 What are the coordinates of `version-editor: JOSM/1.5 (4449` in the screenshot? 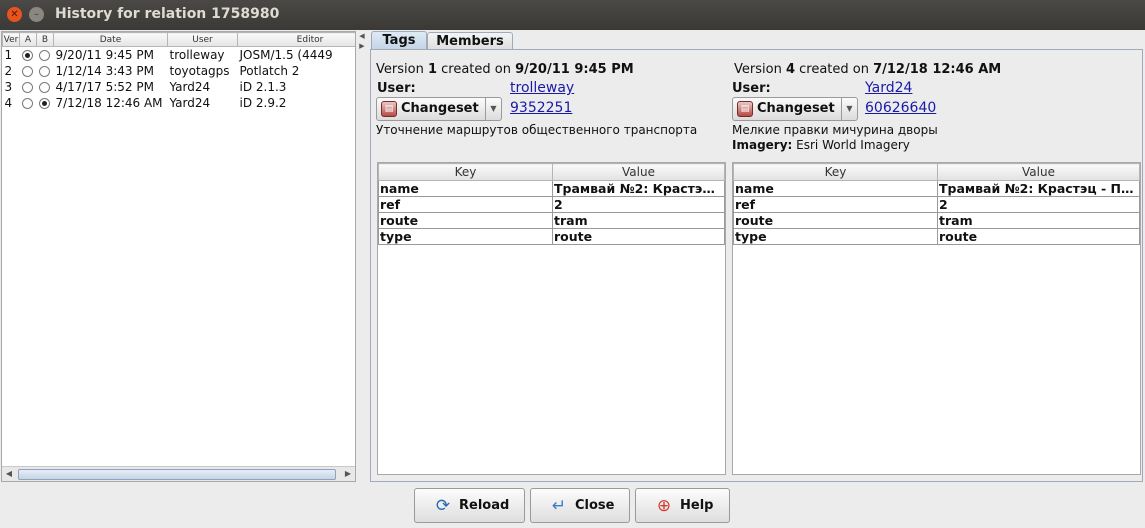 It's located at (286, 55).